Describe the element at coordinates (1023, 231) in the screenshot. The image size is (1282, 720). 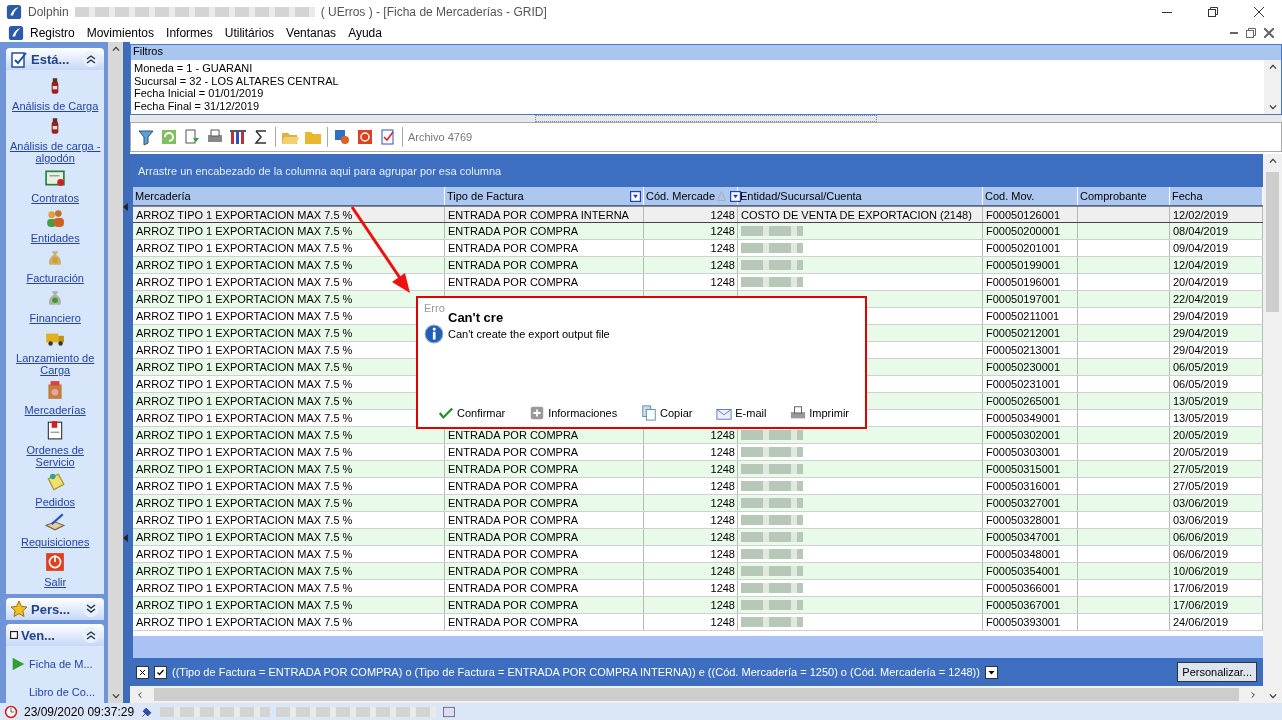
I see `table-cell-text: F00050200001` at that location.